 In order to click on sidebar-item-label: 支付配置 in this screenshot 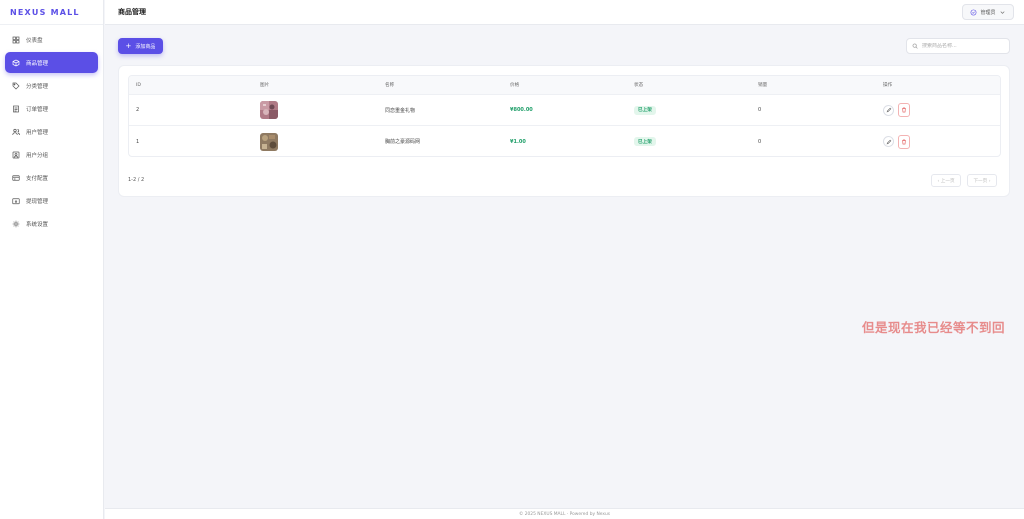, I will do `click(37, 178)`.